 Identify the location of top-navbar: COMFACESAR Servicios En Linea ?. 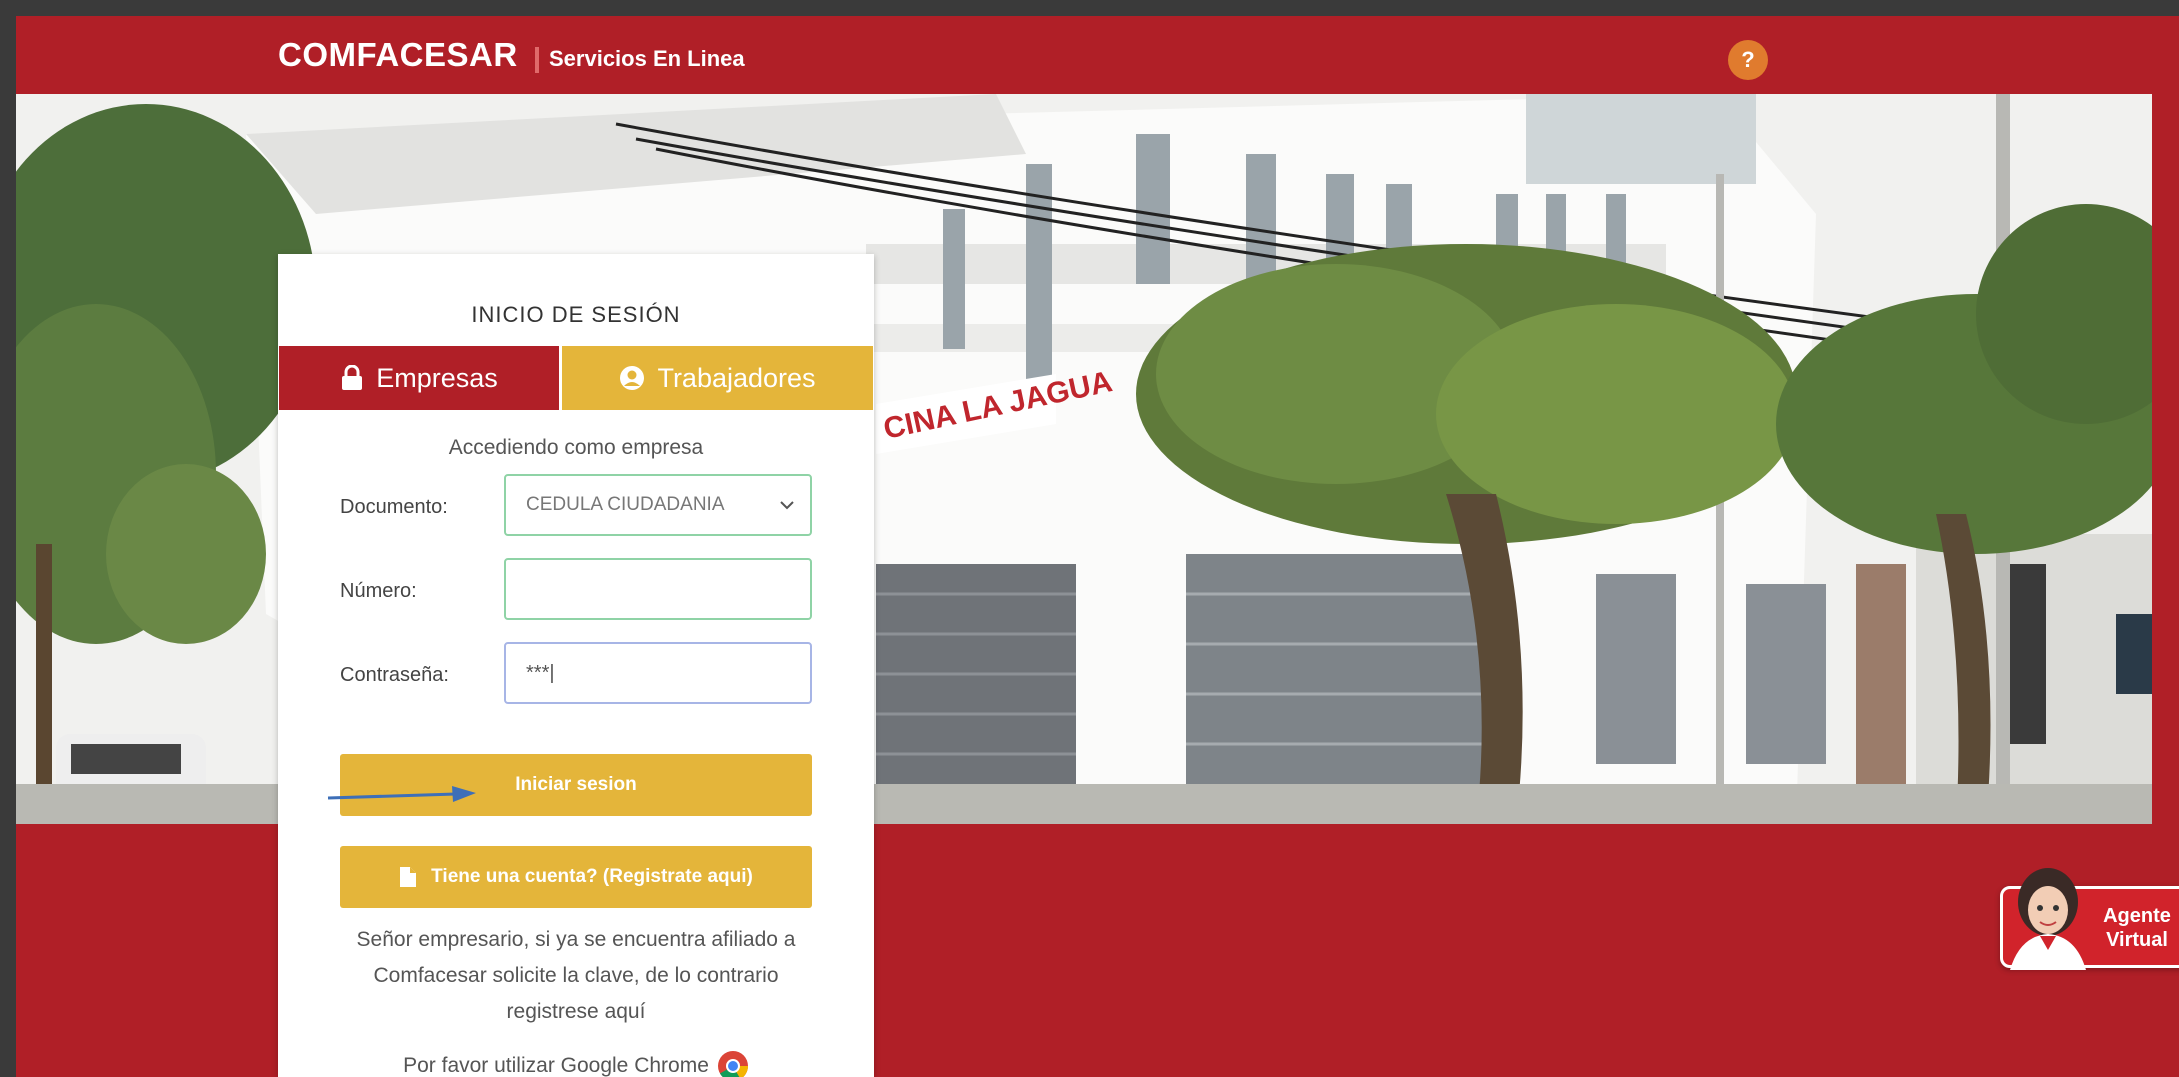
(1097, 55).